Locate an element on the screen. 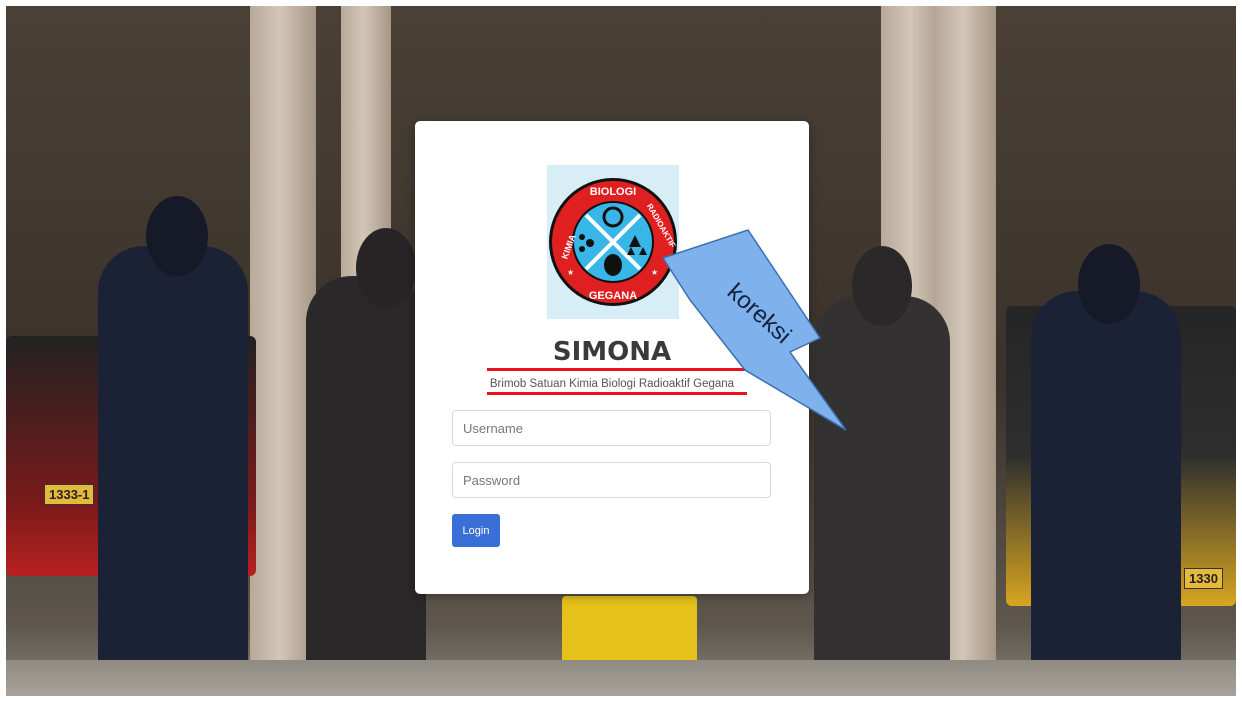  annotation-underline-bottom is located at coordinates (617, 393).